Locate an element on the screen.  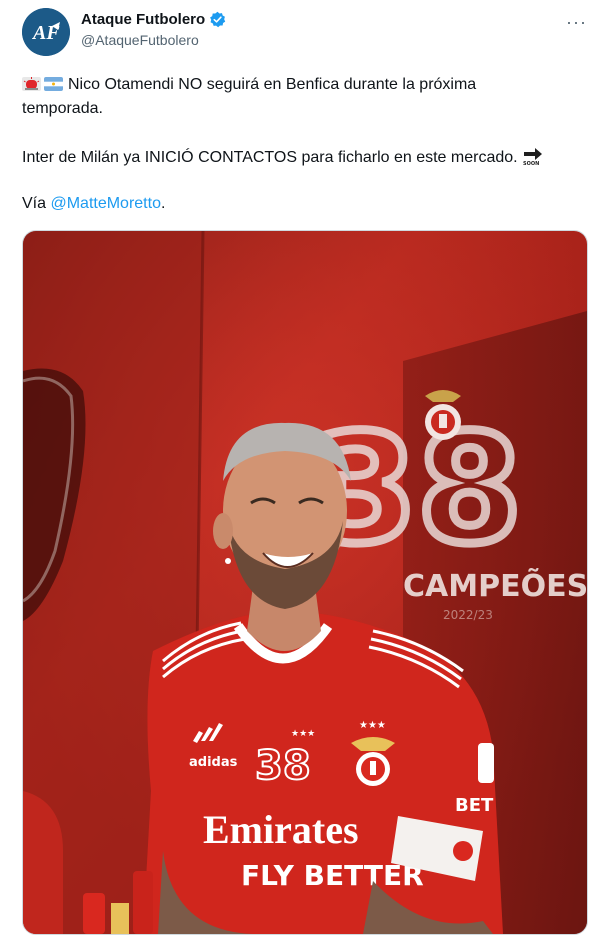
jersey-number: 38 is located at coordinates (283, 766).